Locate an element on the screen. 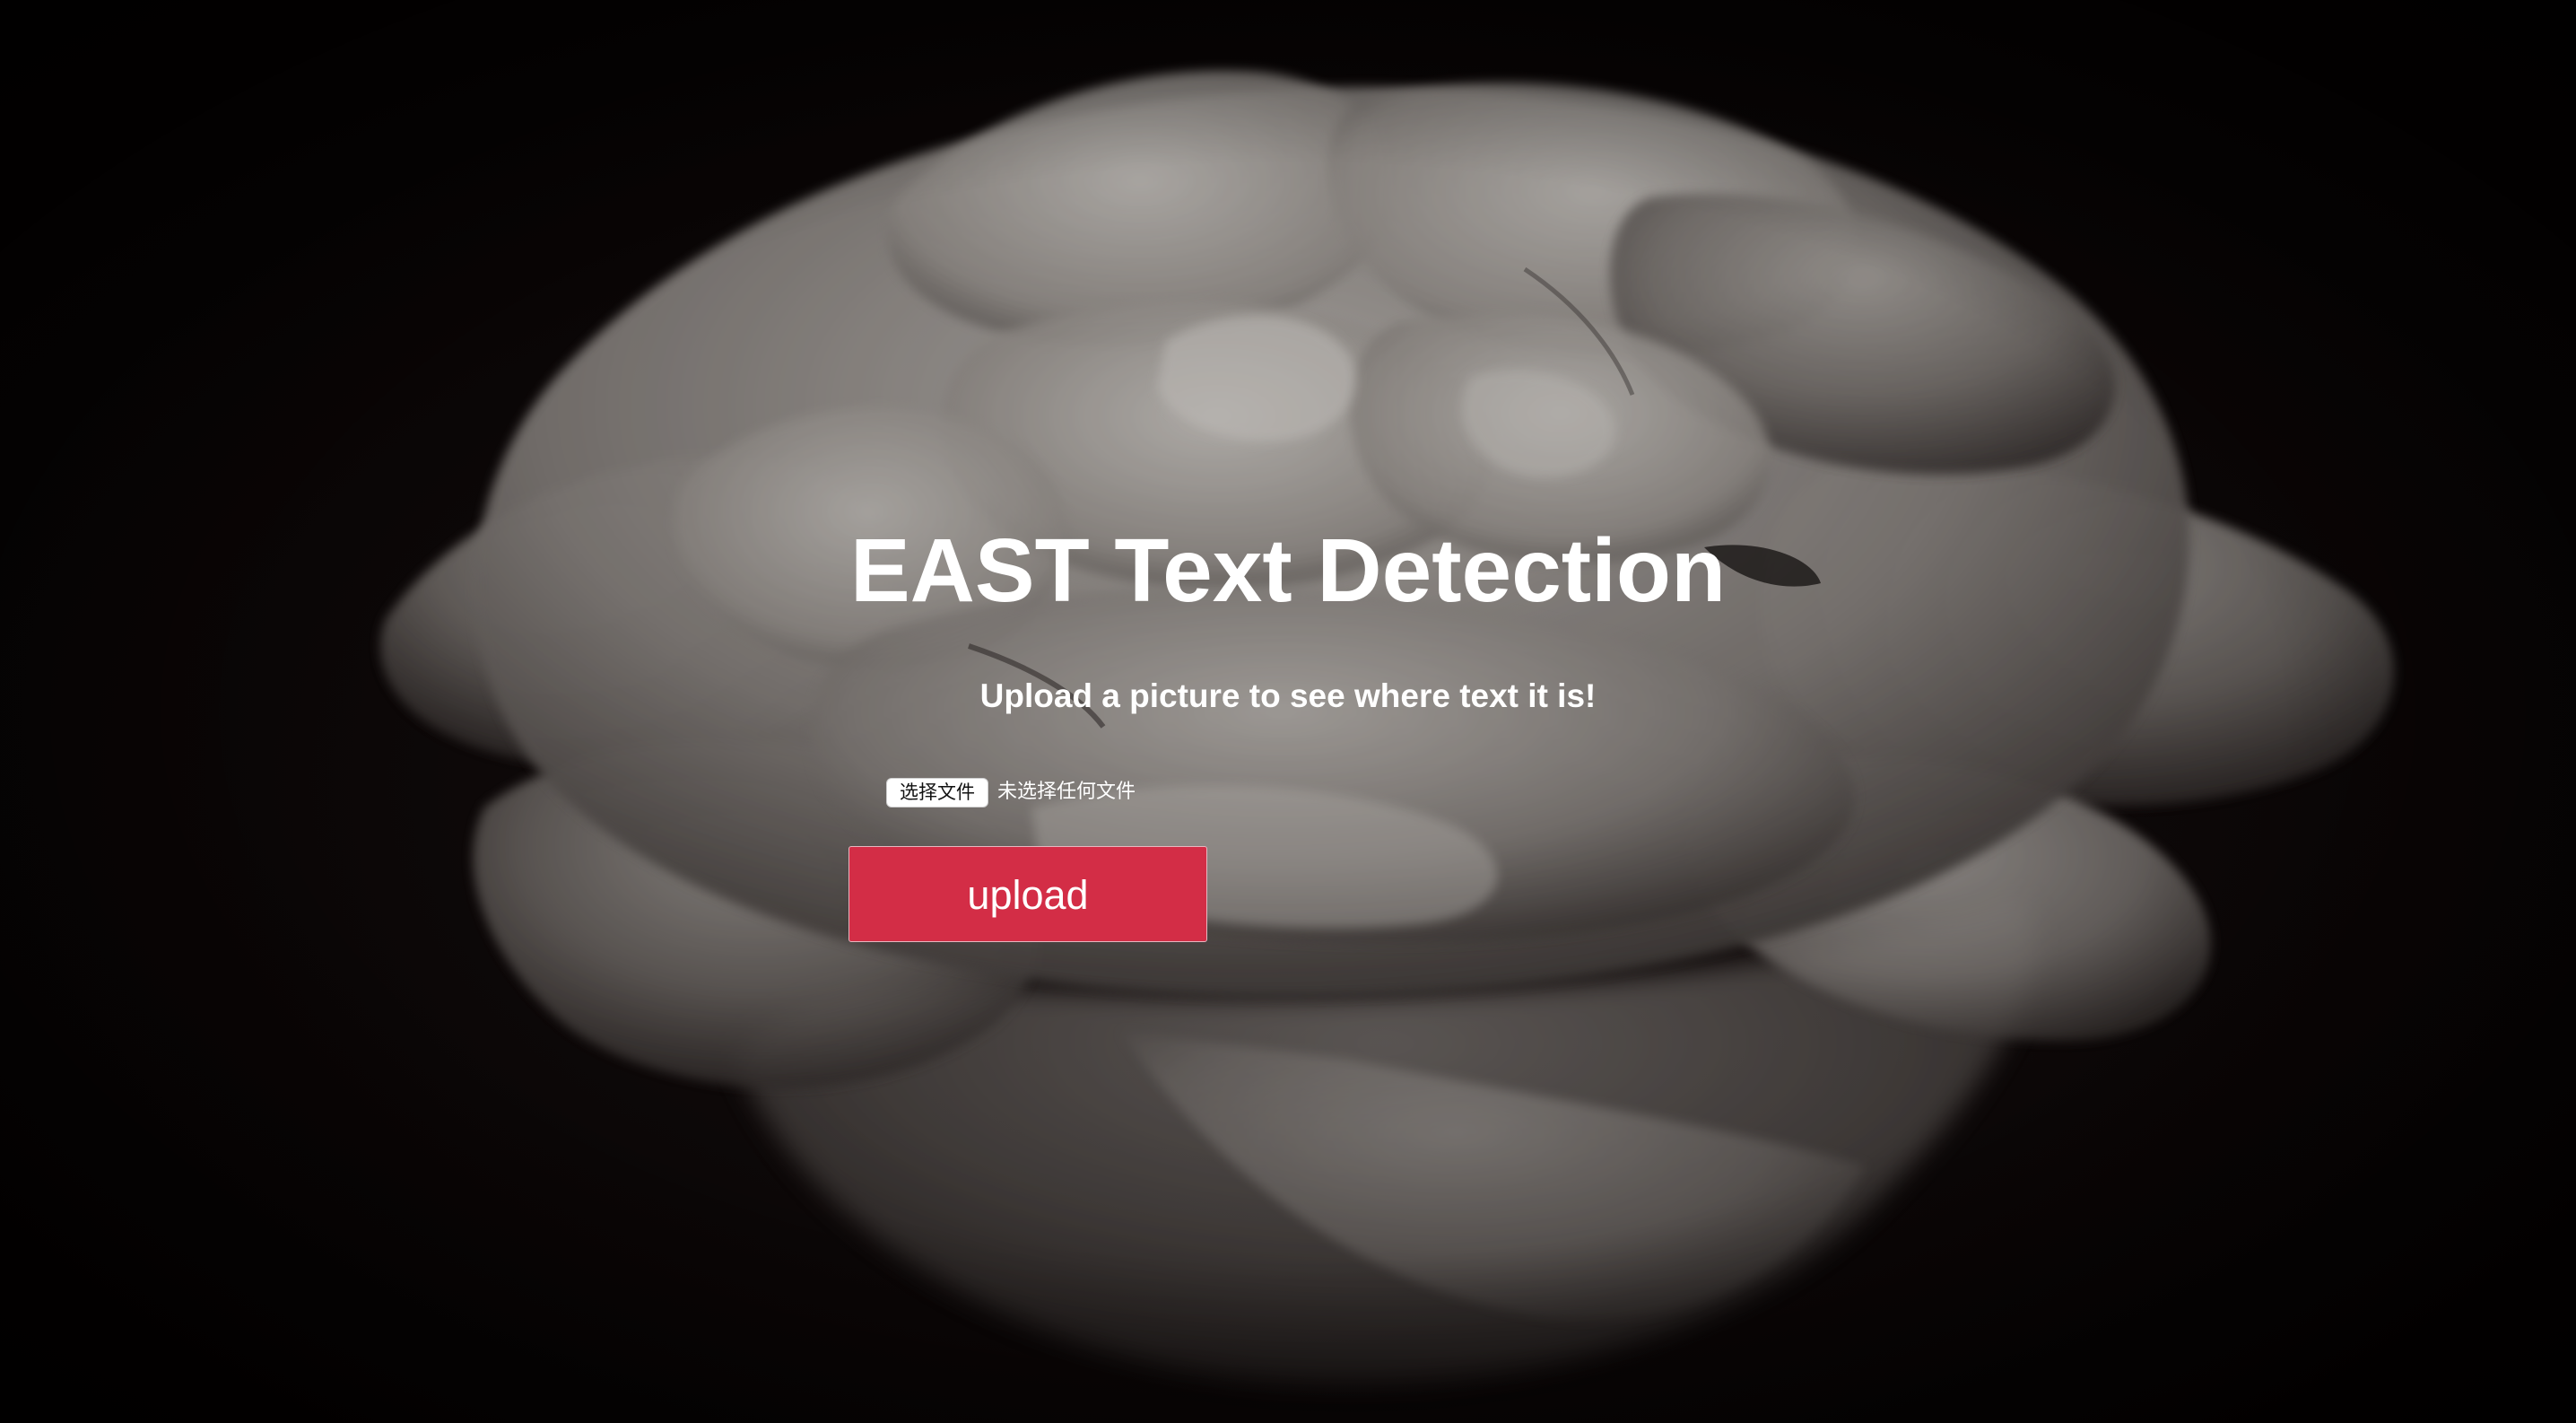 This screenshot has width=2576, height=1423. file-status-text: 未选择任何文件 is located at coordinates (1066, 792).